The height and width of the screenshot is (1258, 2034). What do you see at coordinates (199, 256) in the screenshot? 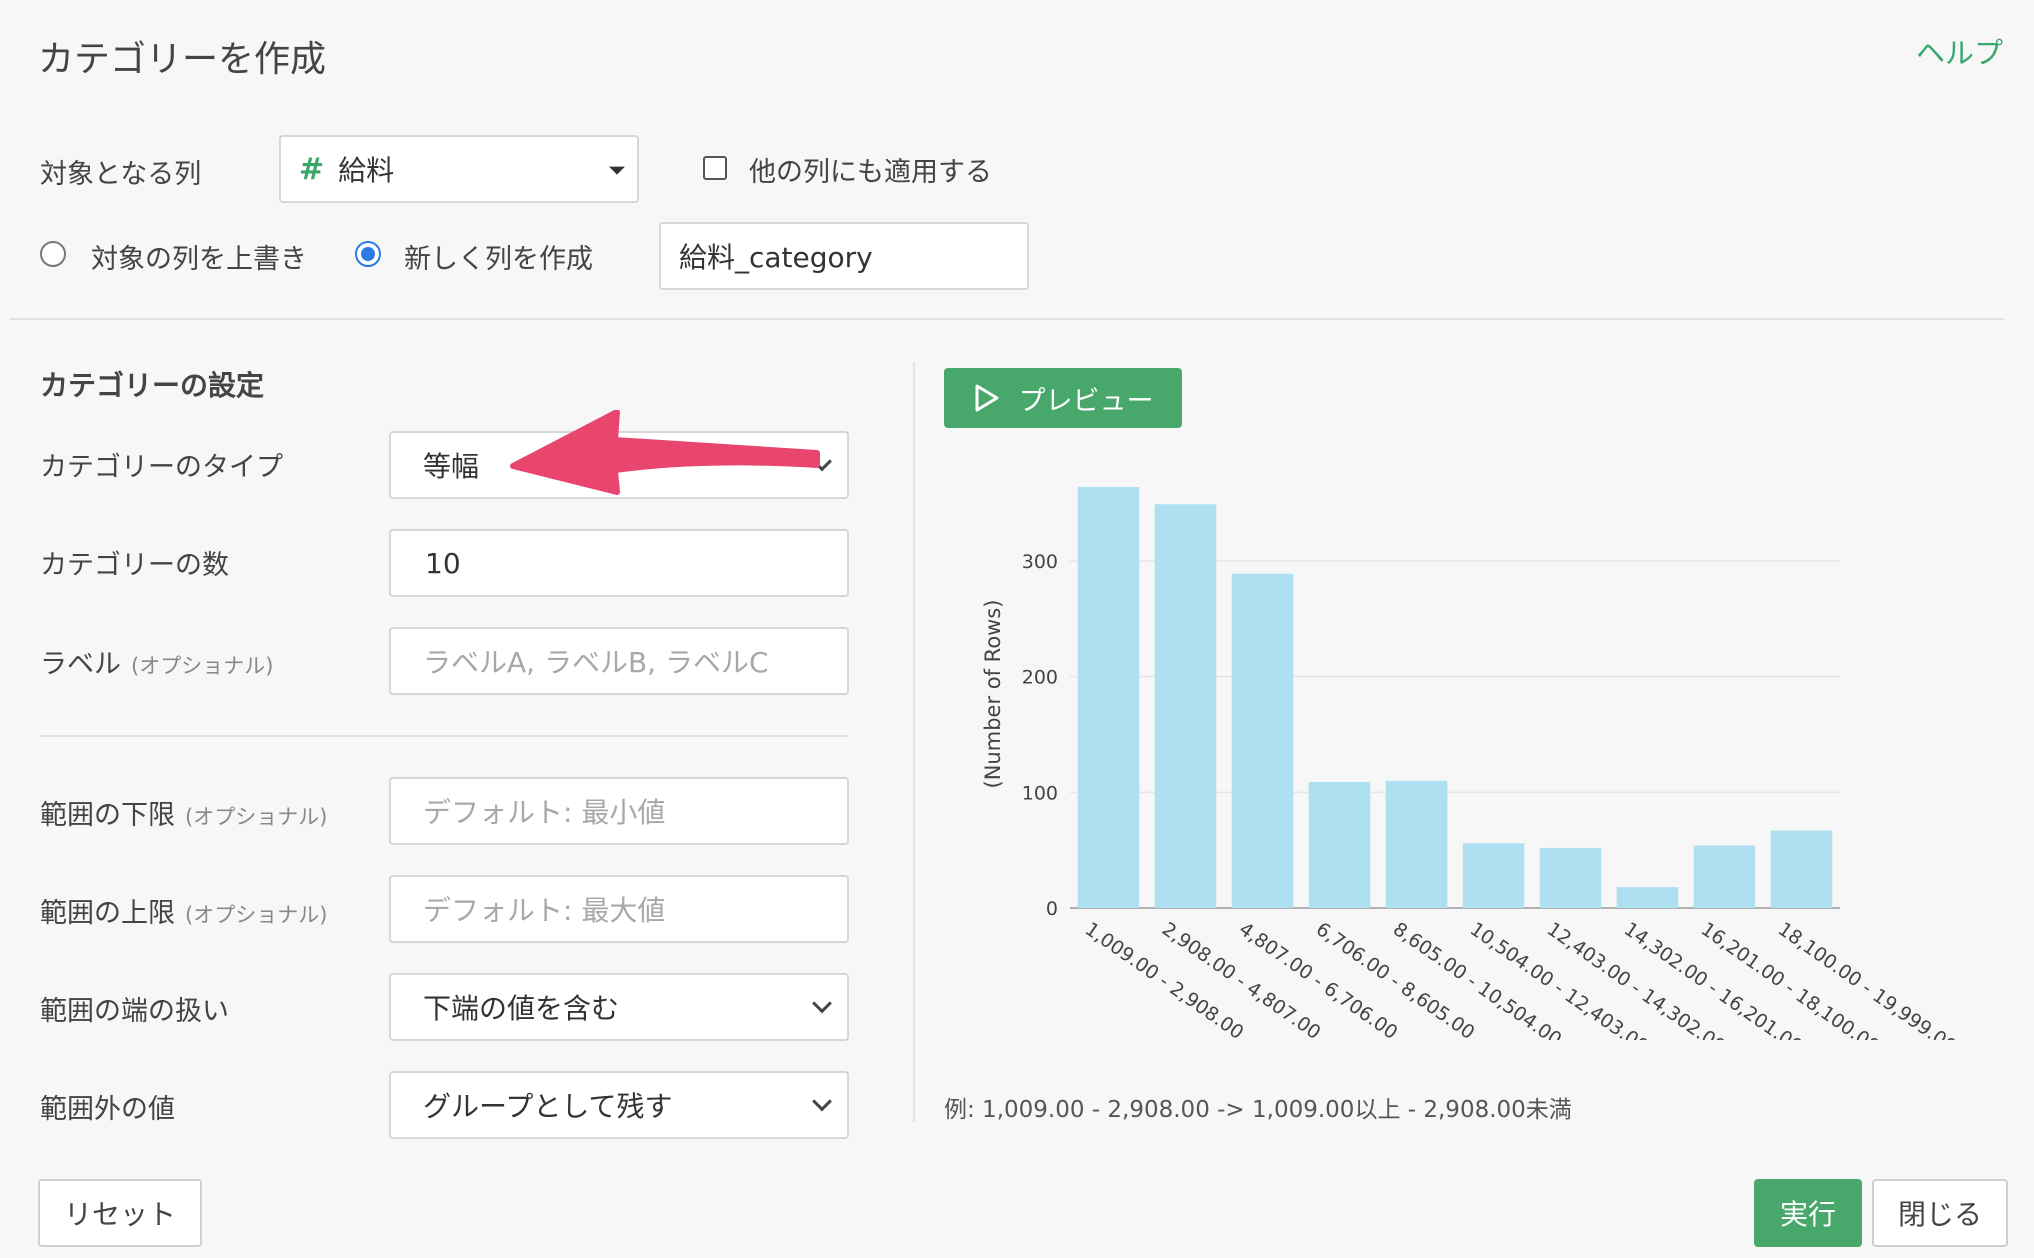
I see `overwrite-label: 対象の列を上書き` at bounding box center [199, 256].